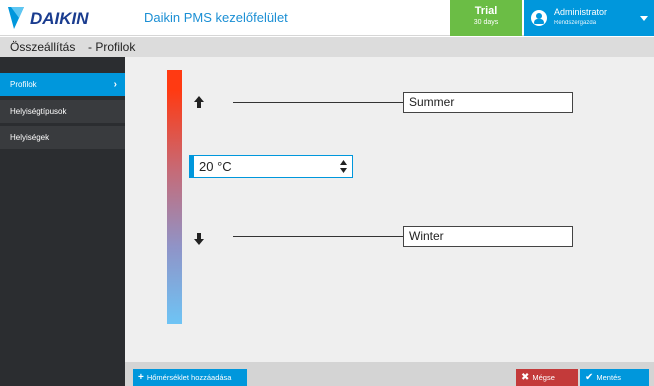 This screenshot has height=386, width=654. What do you see at coordinates (23, 84) in the screenshot?
I see `sidebar-item-label: Profilok` at bounding box center [23, 84].